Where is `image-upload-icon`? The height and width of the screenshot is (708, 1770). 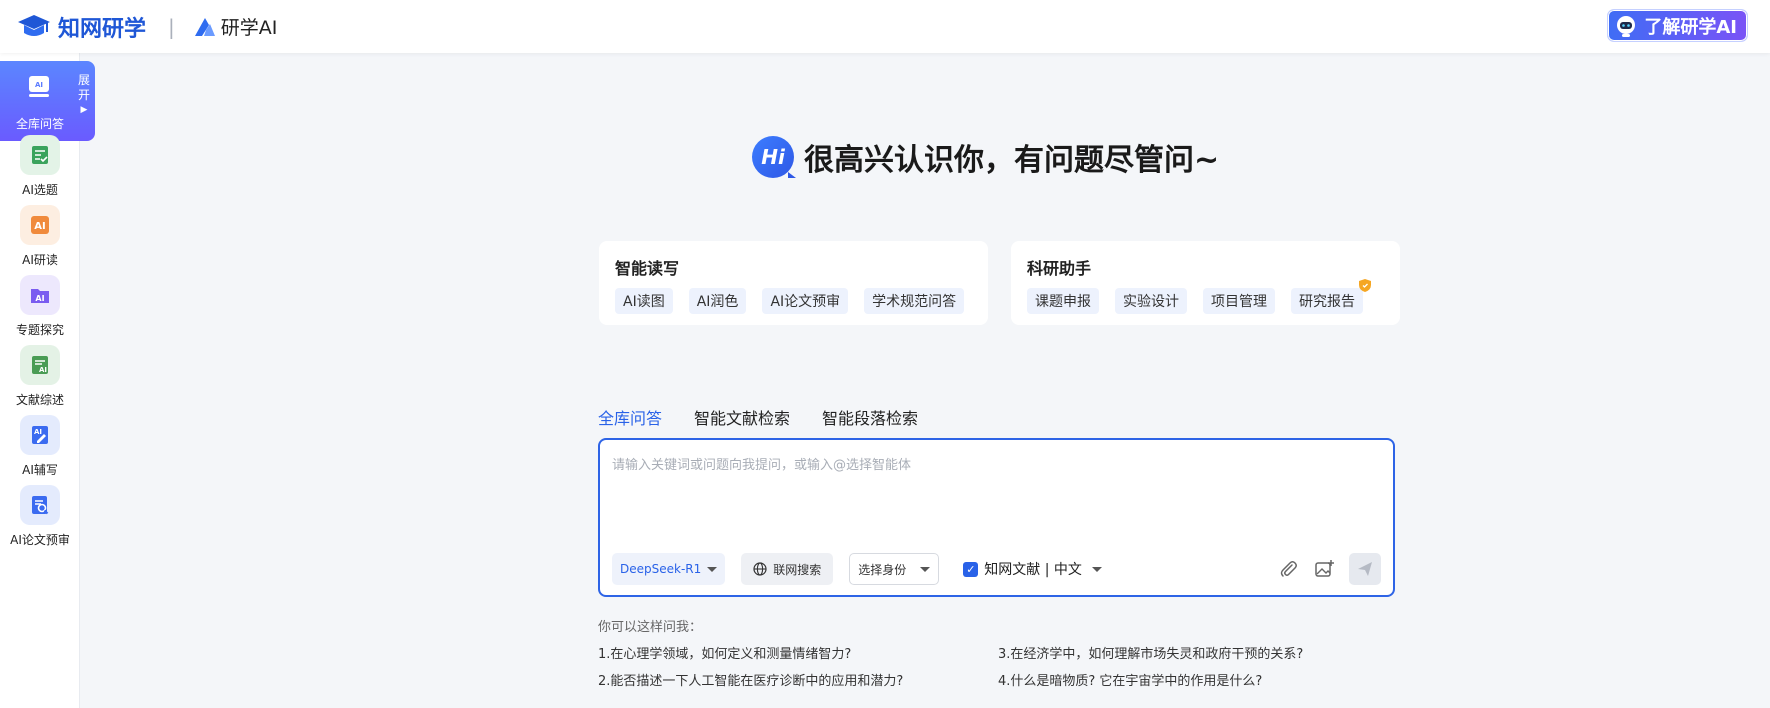 image-upload-icon is located at coordinates (1324, 569).